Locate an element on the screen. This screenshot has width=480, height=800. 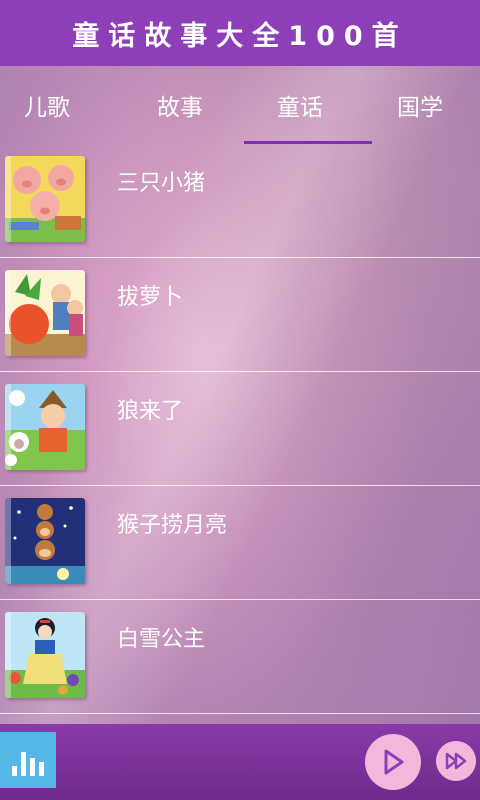
tab-stories: 故事 is located at coordinates (180, 105).